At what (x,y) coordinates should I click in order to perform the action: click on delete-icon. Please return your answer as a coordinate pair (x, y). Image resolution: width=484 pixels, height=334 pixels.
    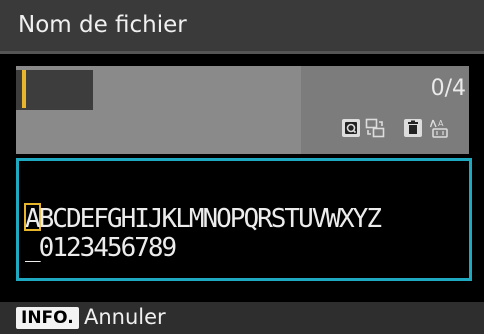
    Looking at the image, I should click on (413, 128).